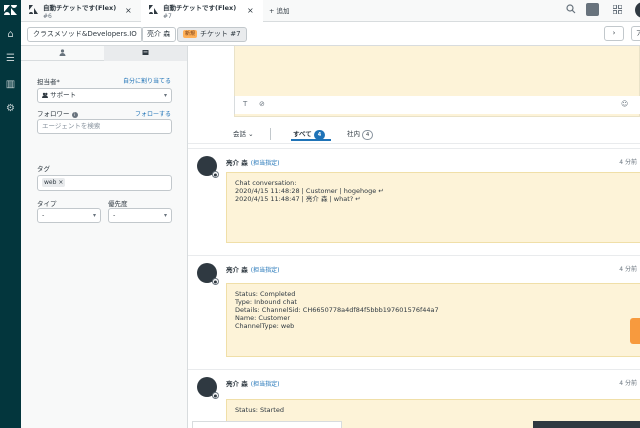 The image size is (640, 428). What do you see at coordinates (251, 134) in the screenshot?
I see `chevron-down-icon: ⌄` at bounding box center [251, 134].